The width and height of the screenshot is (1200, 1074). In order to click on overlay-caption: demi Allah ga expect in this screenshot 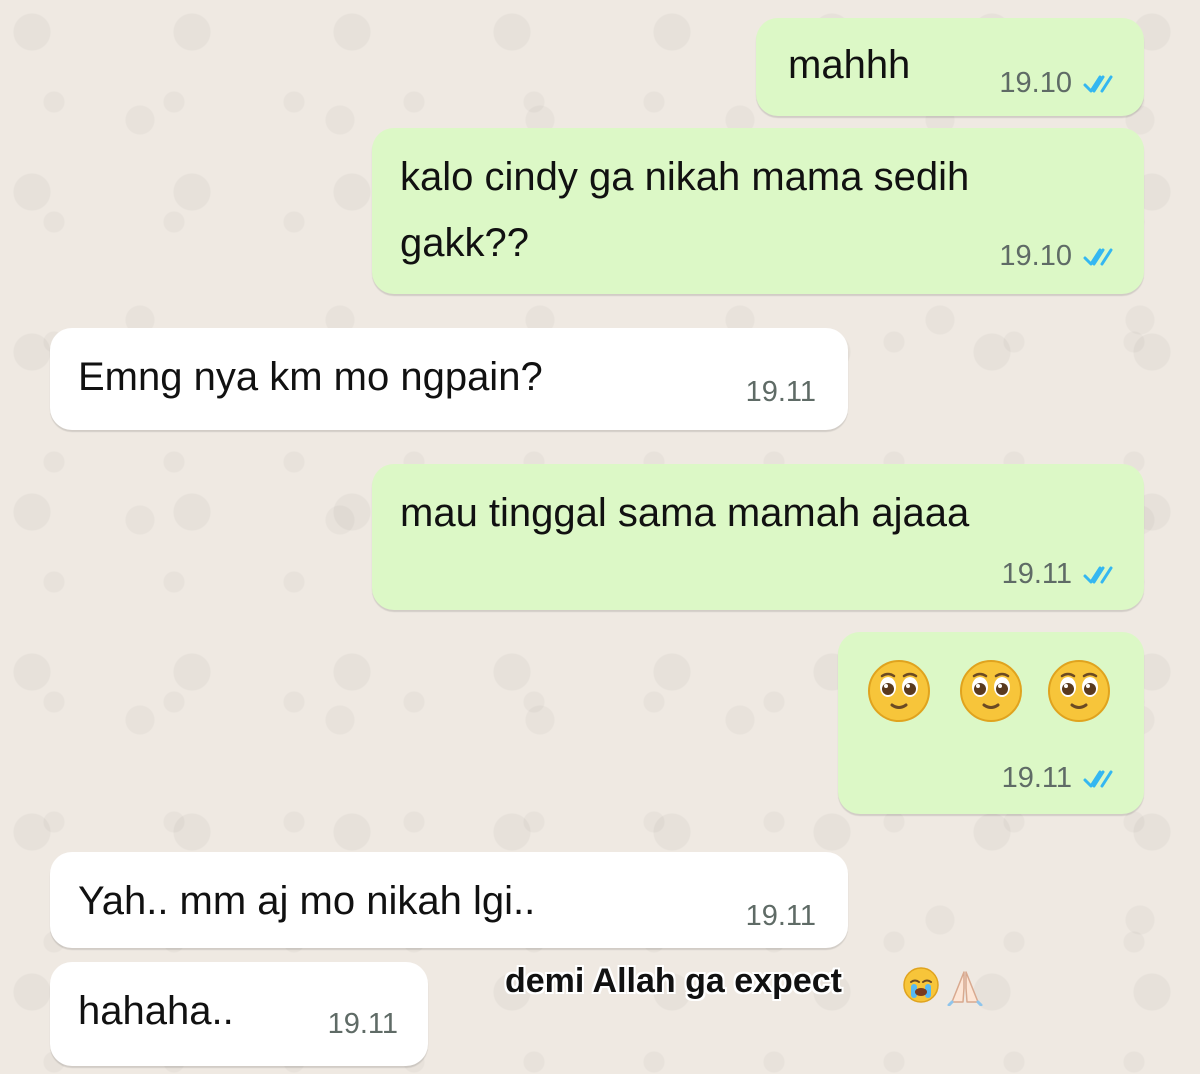, I will do `click(673, 981)`.